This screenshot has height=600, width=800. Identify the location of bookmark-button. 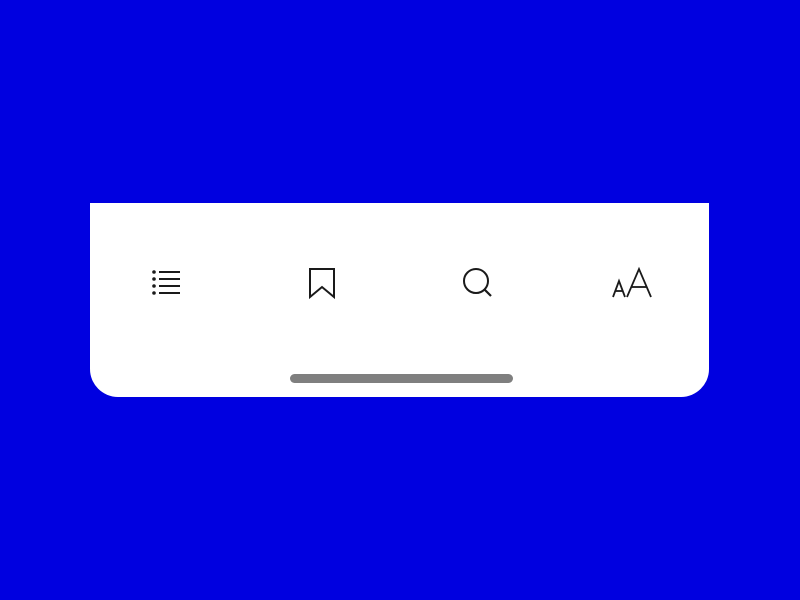
(322, 283).